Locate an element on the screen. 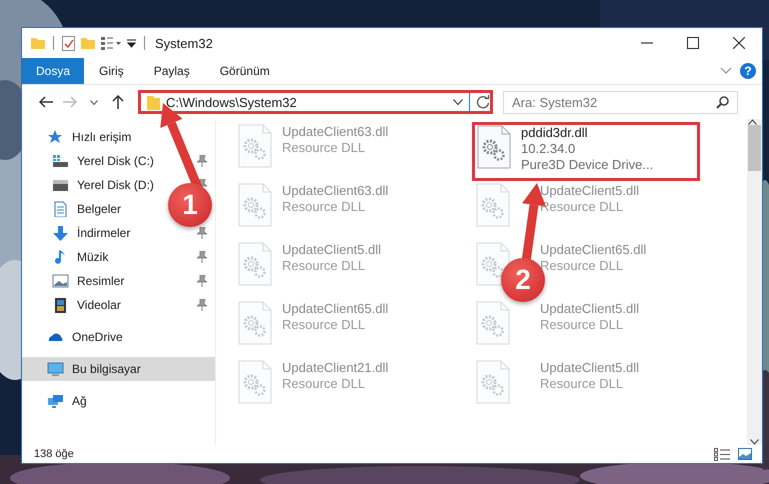 Image resolution: width=769 pixels, height=484 pixels. file-name: pddid3dr.dll is located at coordinates (587, 132).